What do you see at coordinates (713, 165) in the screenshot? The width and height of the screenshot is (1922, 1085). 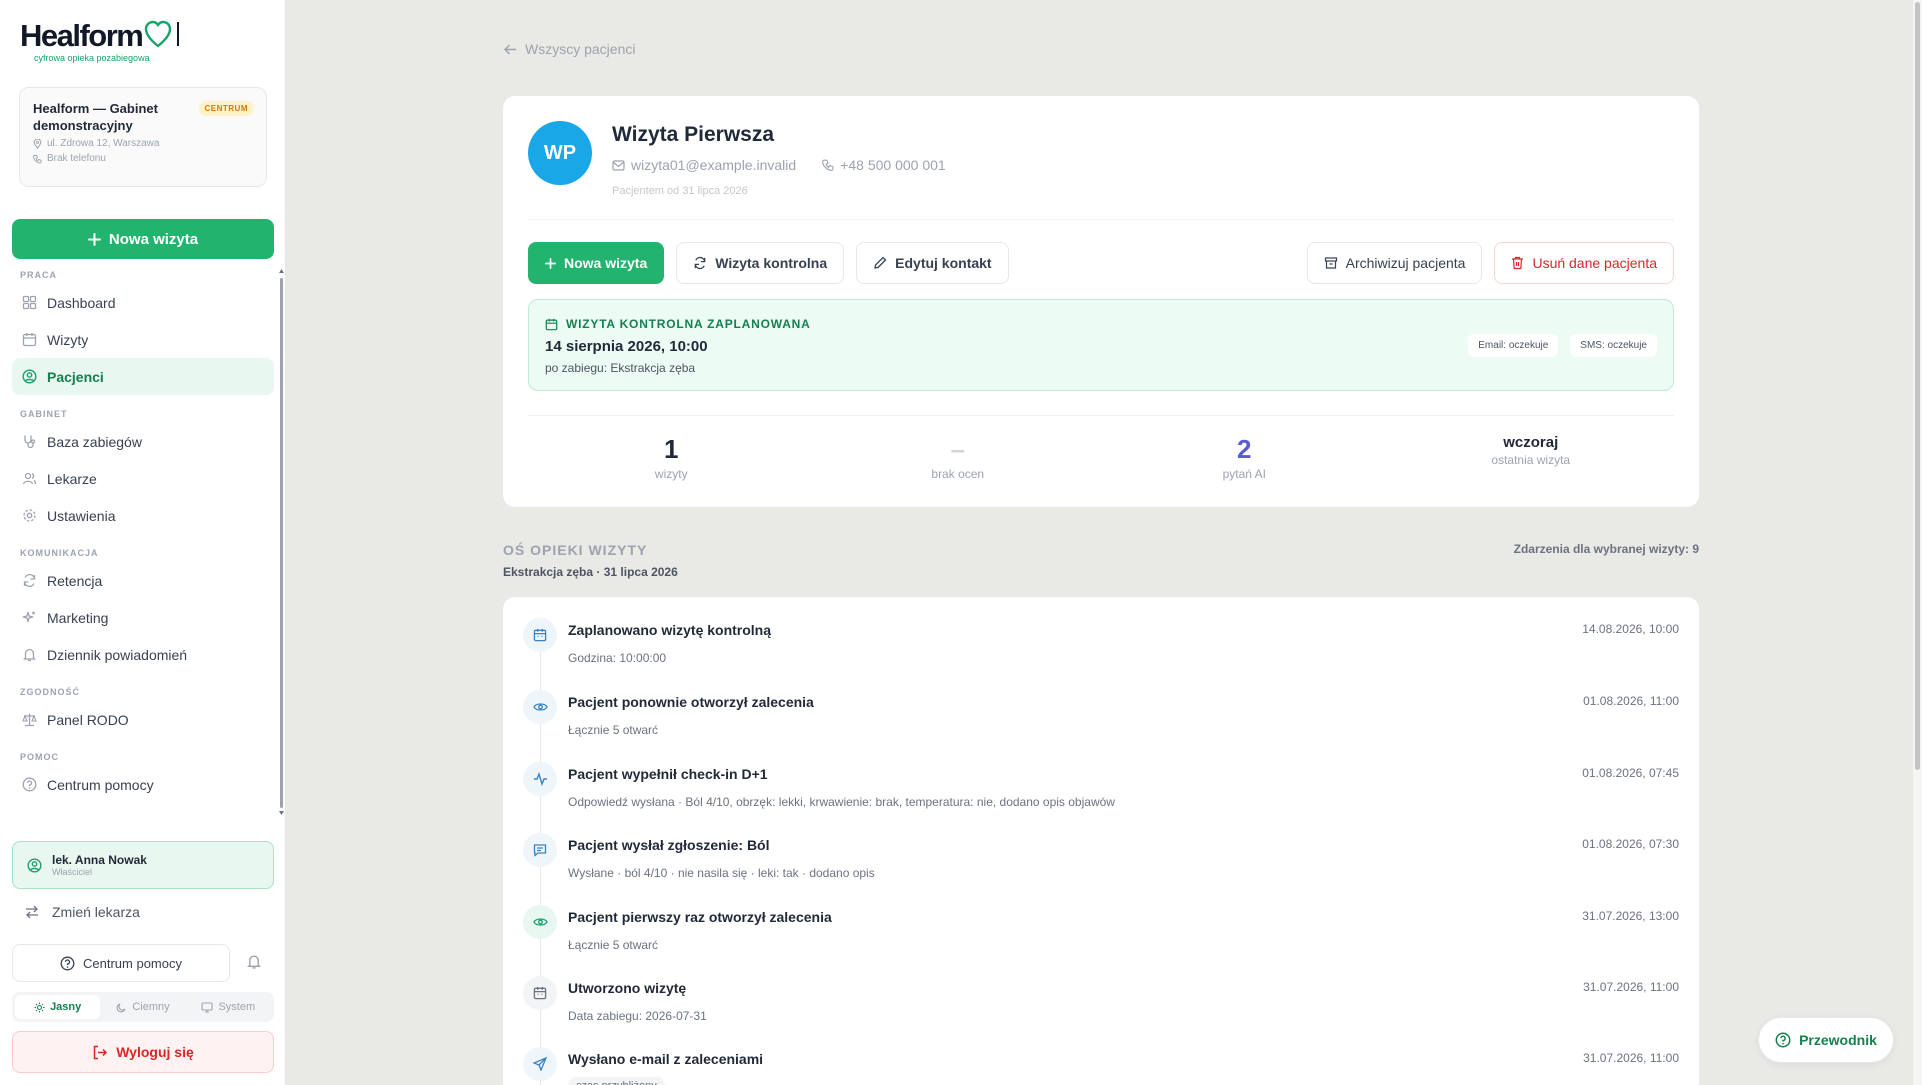 I see `patient-email: wizyta01@example.invalid` at bounding box center [713, 165].